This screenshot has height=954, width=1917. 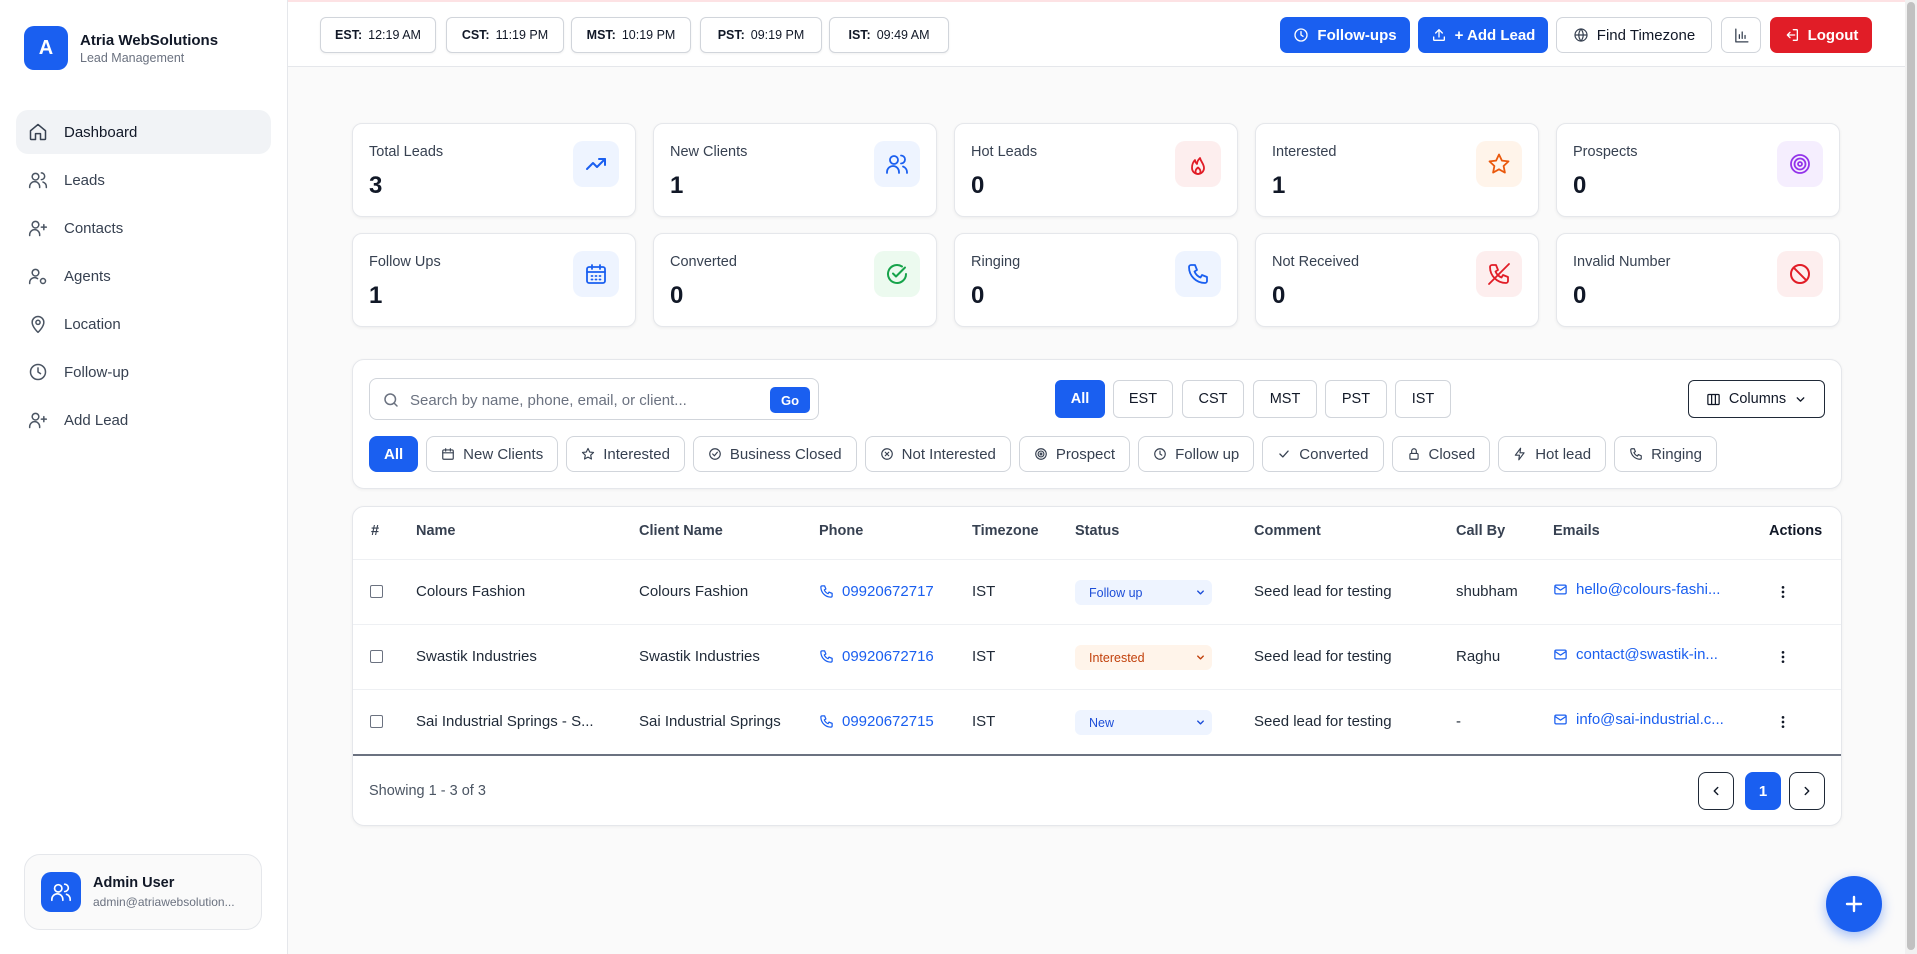 I want to click on stat-value: 3, so click(x=376, y=185).